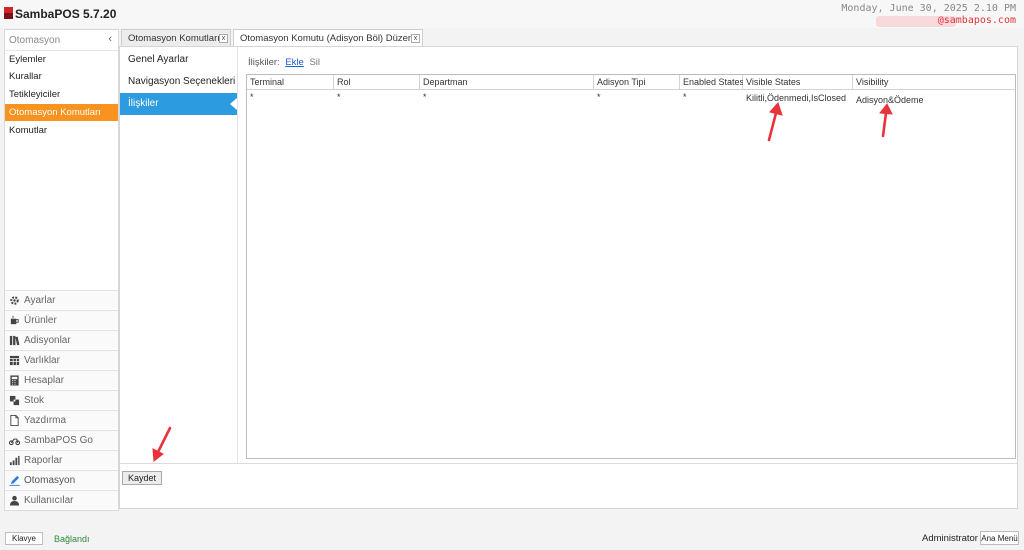 The image size is (1024, 550). I want to click on module-stok: Stok, so click(61, 399).